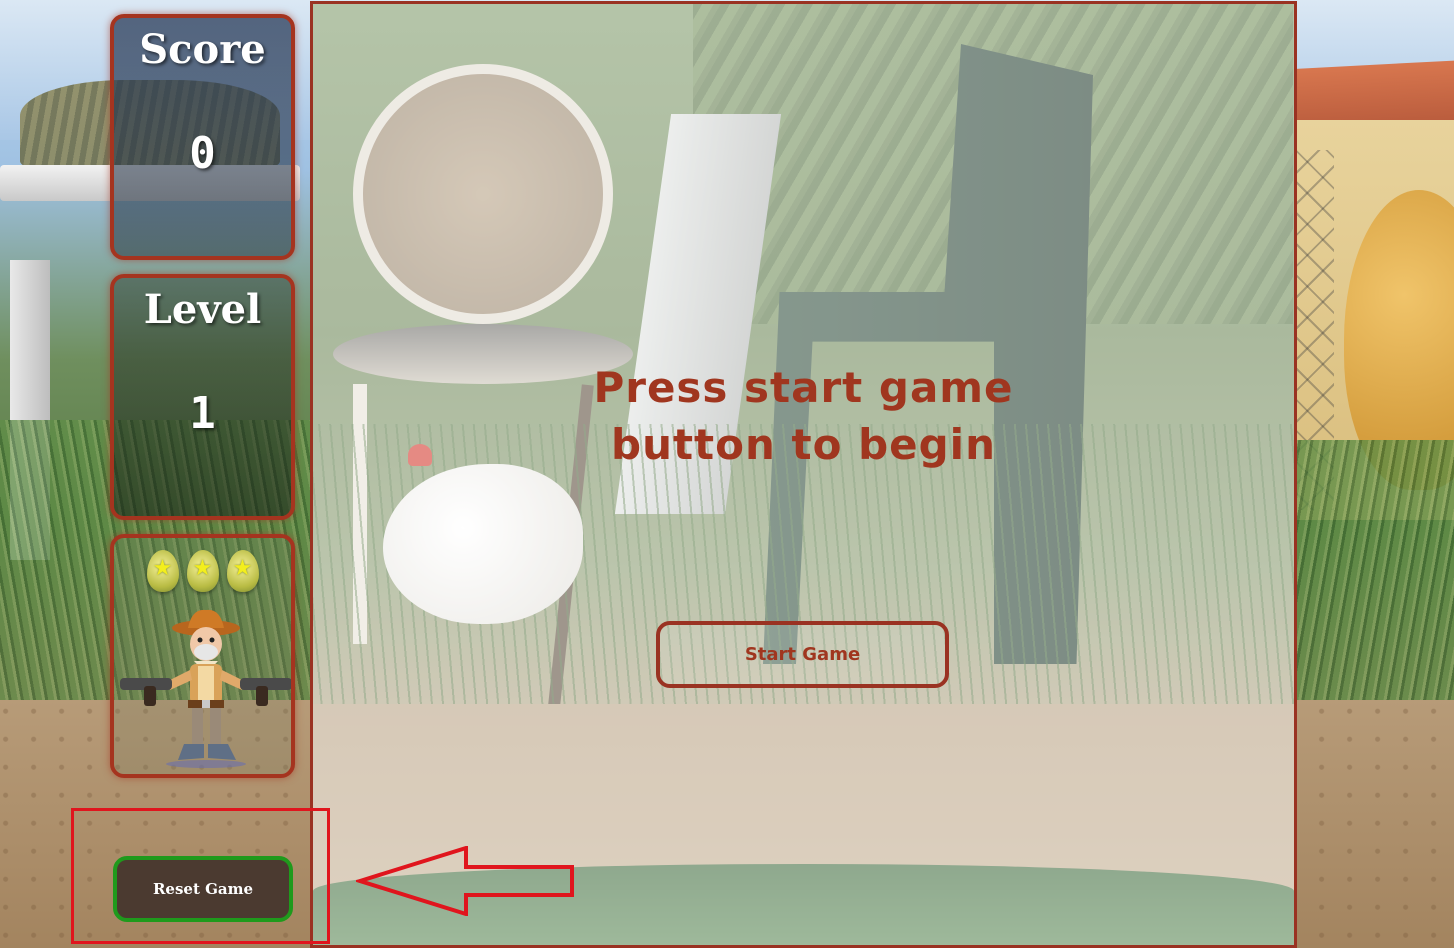 The height and width of the screenshot is (948, 1454). Describe the element at coordinates (202, 153) in the screenshot. I see `score-value: 0` at that location.